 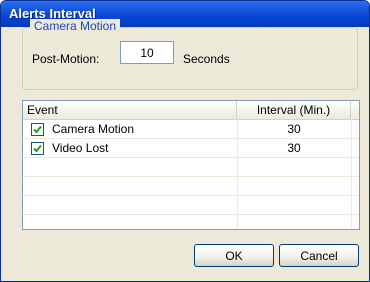 What do you see at coordinates (319, 255) in the screenshot?
I see `cancel-button: Cancel` at bounding box center [319, 255].